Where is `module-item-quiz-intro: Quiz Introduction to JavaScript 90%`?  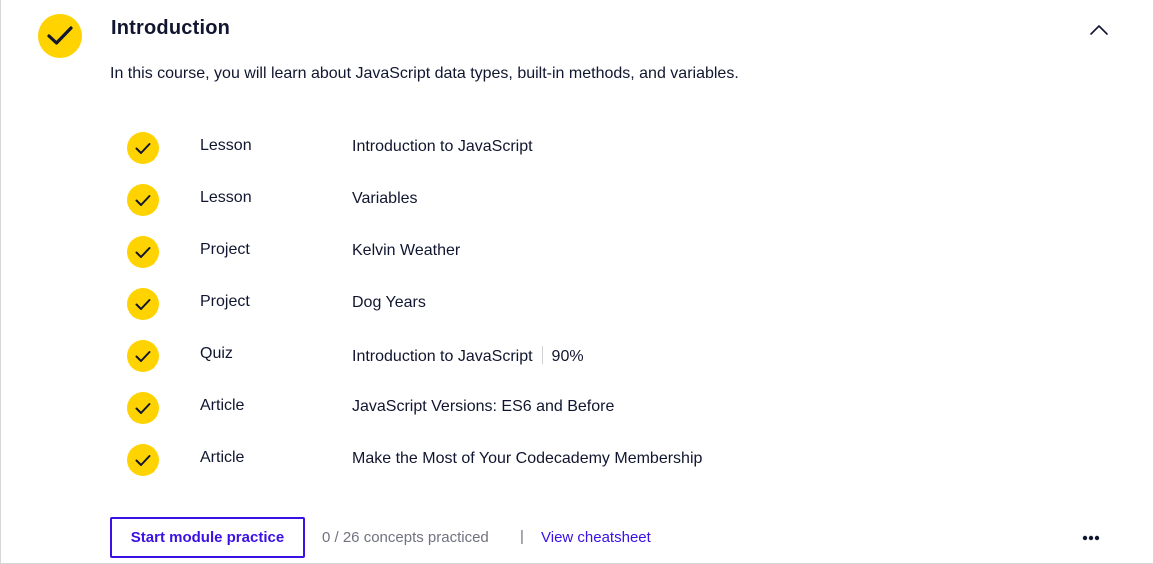 module-item-quiz-intro: Quiz Introduction to JavaScript 90% is located at coordinates (477, 364).